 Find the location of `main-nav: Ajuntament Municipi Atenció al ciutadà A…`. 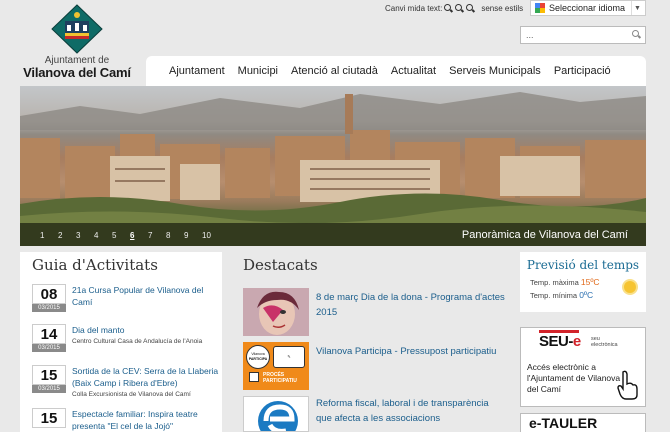

main-nav: Ajuntament Municipi Atenció al ciutadà A… is located at coordinates (396, 71).